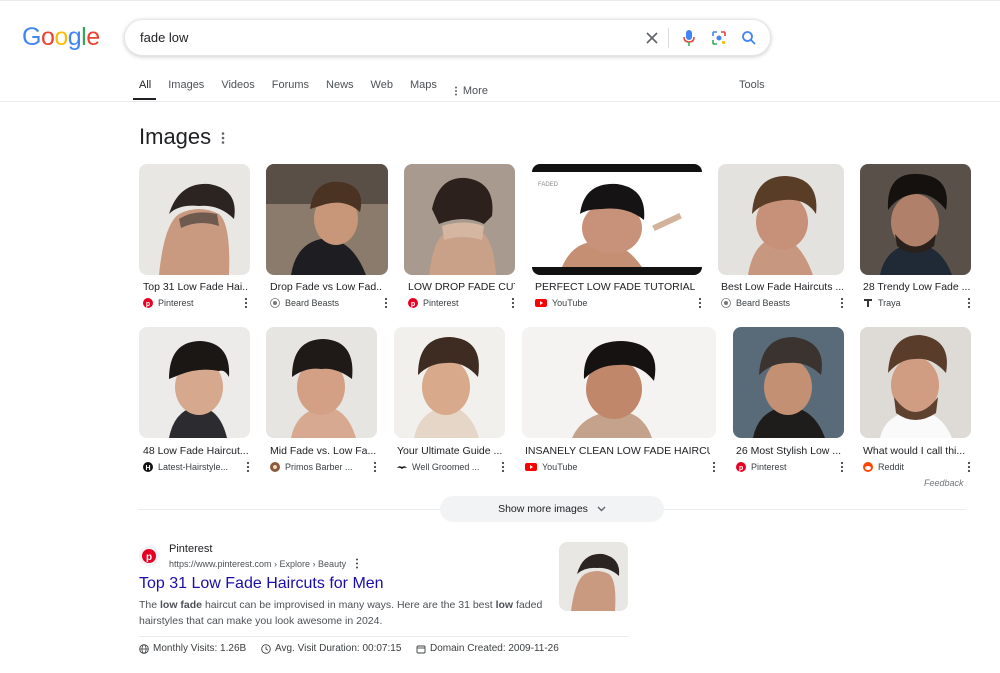 Image resolution: width=1000 pixels, height=673 pixels. What do you see at coordinates (461, 287) in the screenshot?
I see `image-caption: LOW DROP FADE CUT` at bounding box center [461, 287].